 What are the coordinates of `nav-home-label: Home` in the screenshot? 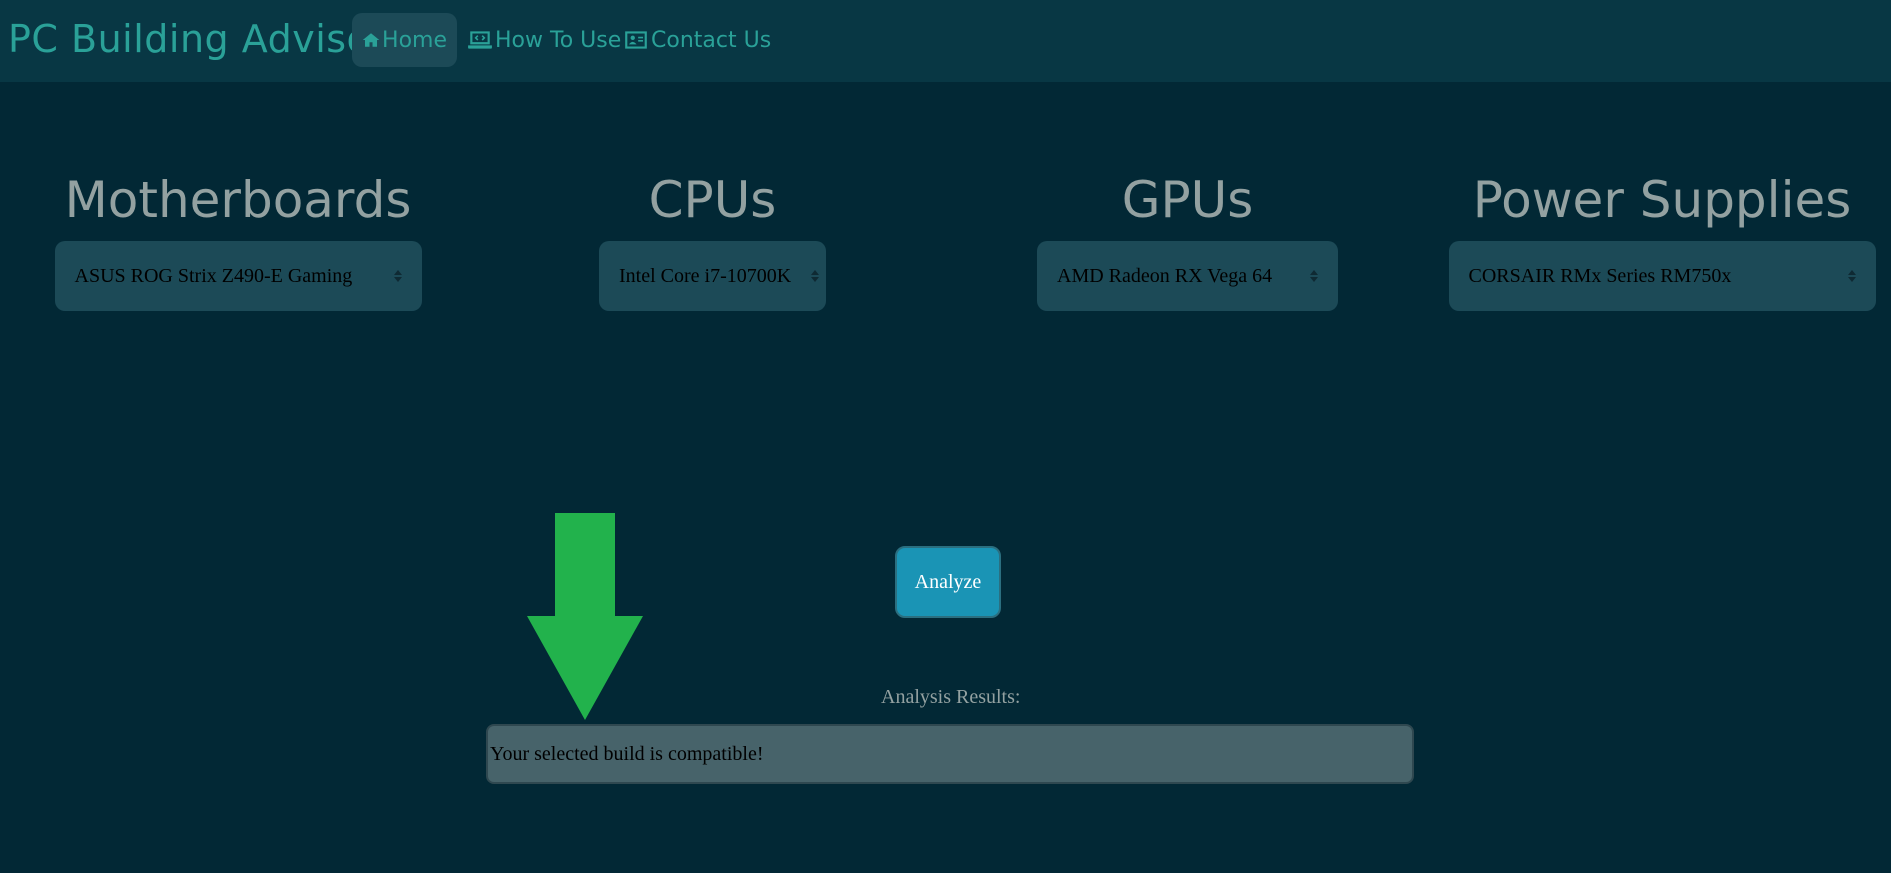 It's located at (414, 40).